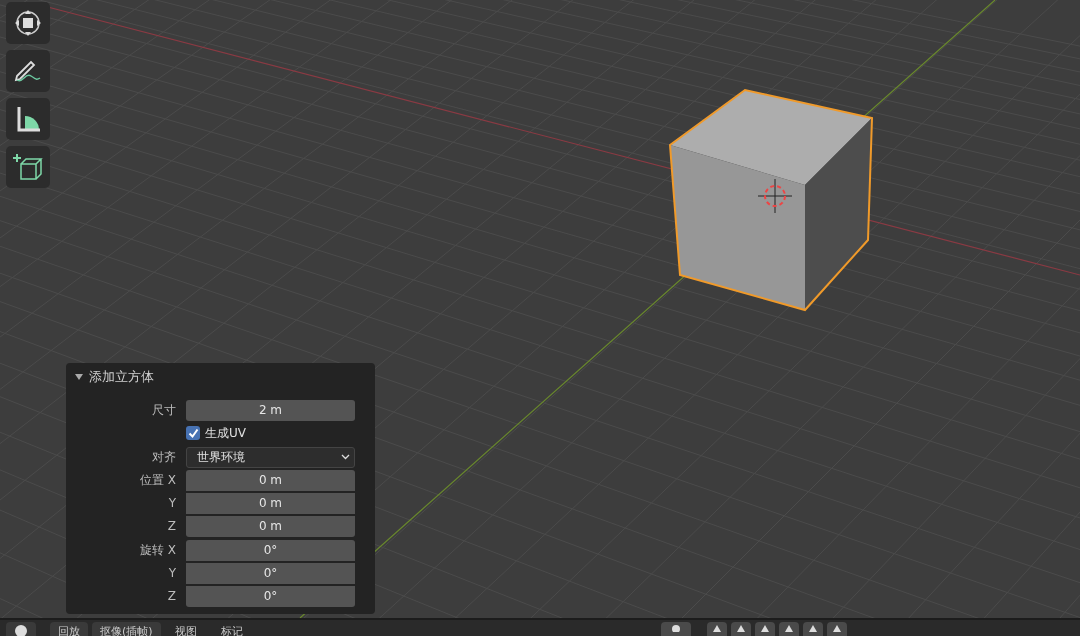 The height and width of the screenshot is (636, 1080). I want to click on menu-dropdown: 抠像(插帧), so click(126, 629).